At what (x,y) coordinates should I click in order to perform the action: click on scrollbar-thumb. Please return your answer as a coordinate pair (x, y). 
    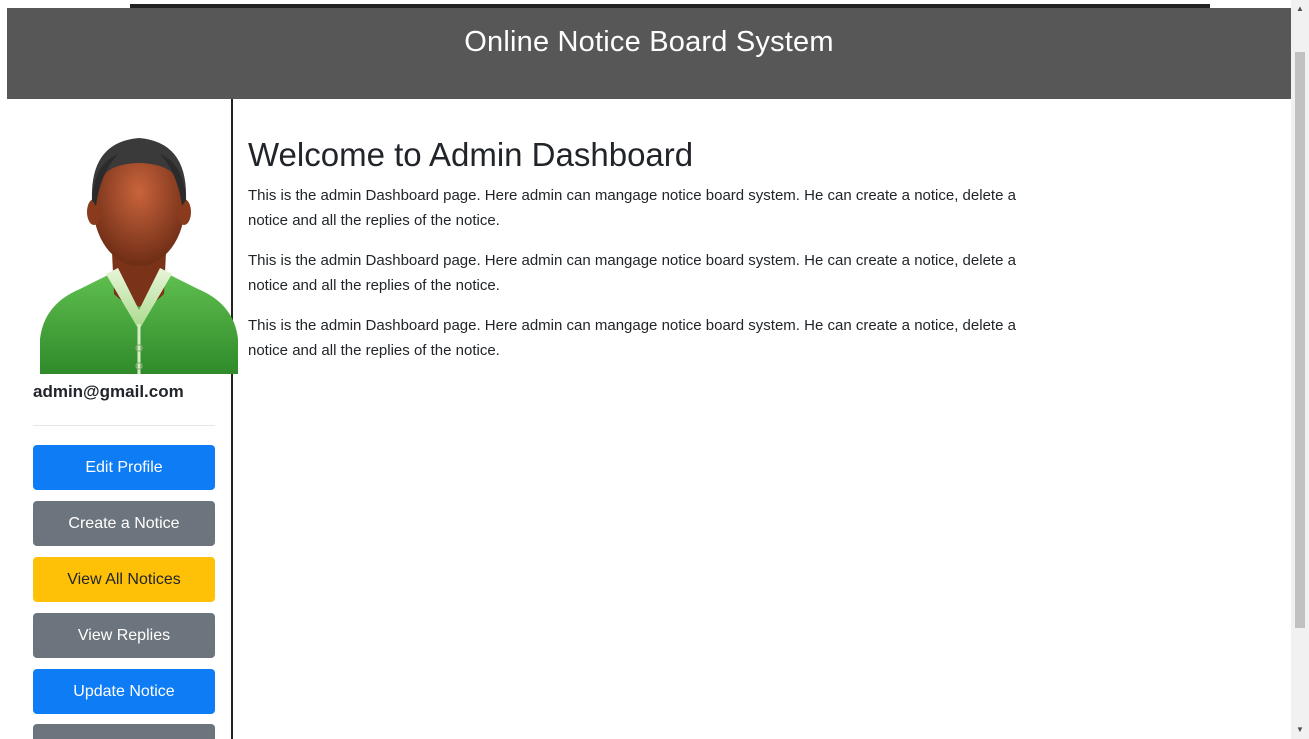
    Looking at the image, I should click on (1300, 340).